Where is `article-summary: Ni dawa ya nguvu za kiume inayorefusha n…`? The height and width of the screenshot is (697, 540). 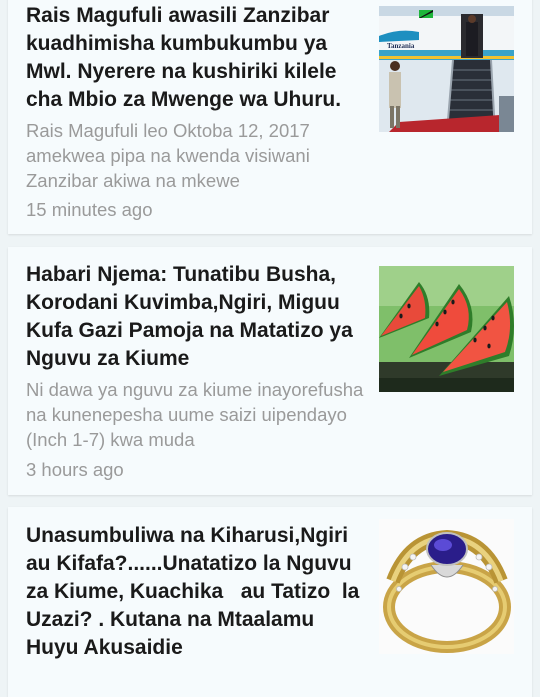 article-summary: Ni dawa ya nguvu za kiume inayorefusha n… is located at coordinates (195, 414).